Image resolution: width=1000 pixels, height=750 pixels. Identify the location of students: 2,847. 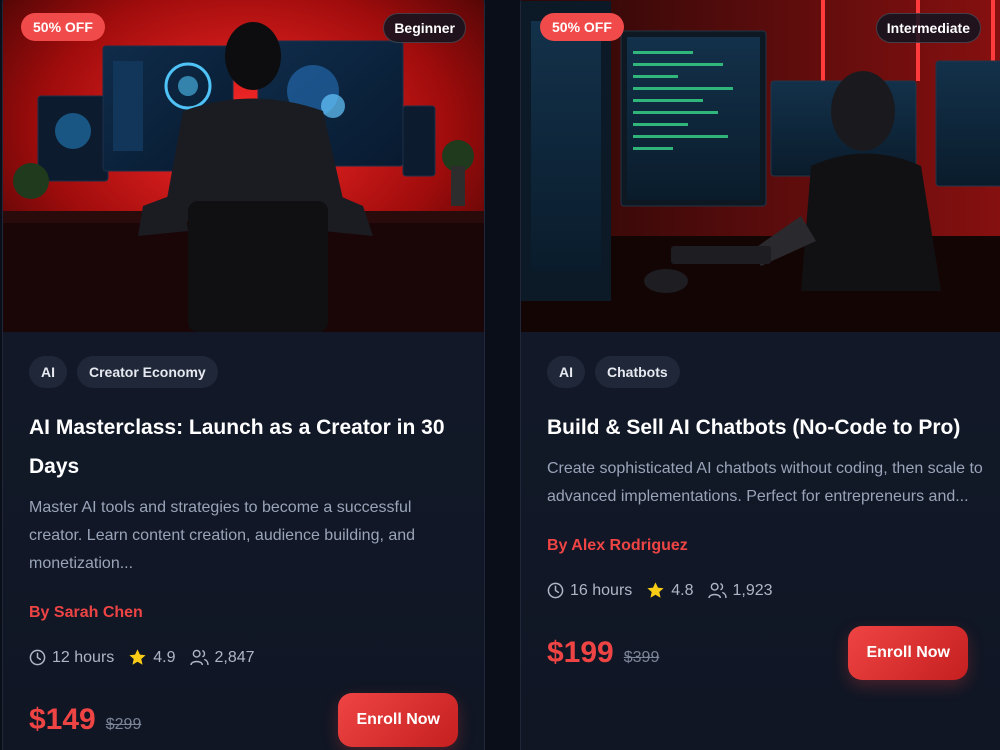
(222, 657).